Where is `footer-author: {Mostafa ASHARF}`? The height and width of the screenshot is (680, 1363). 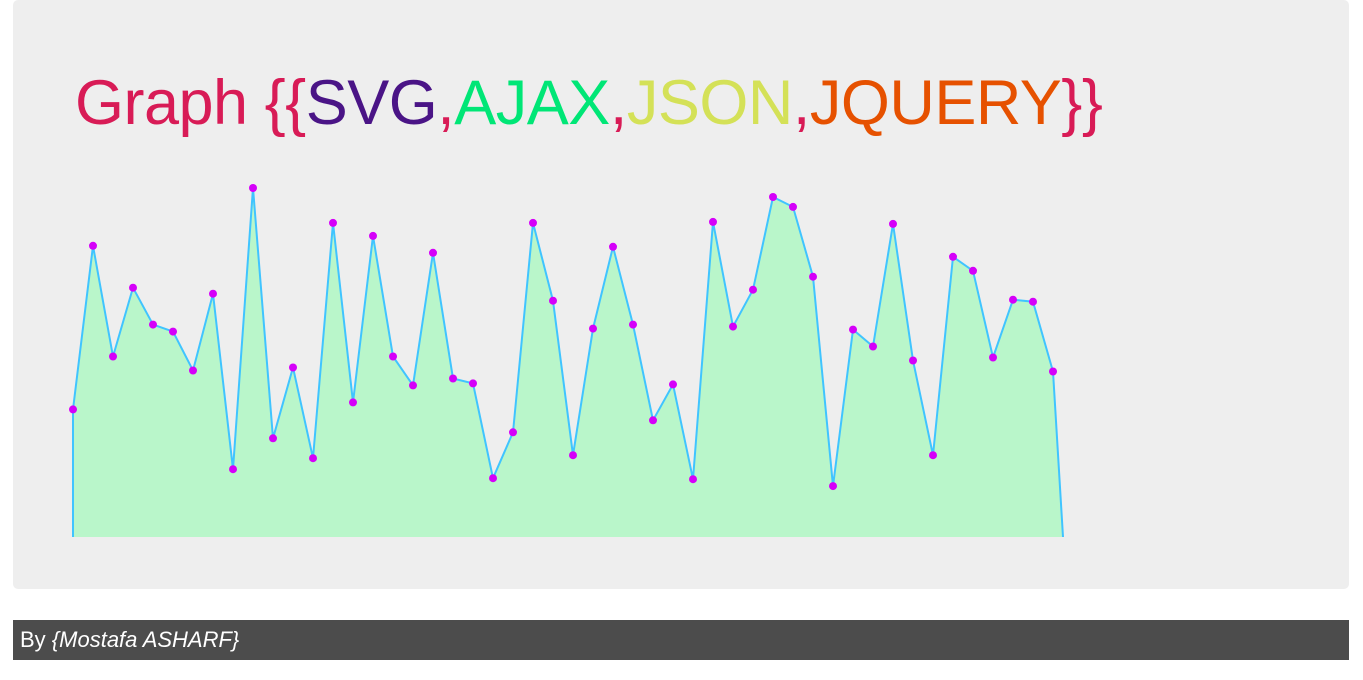
footer-author: {Mostafa ASHARF} is located at coordinates (145, 639).